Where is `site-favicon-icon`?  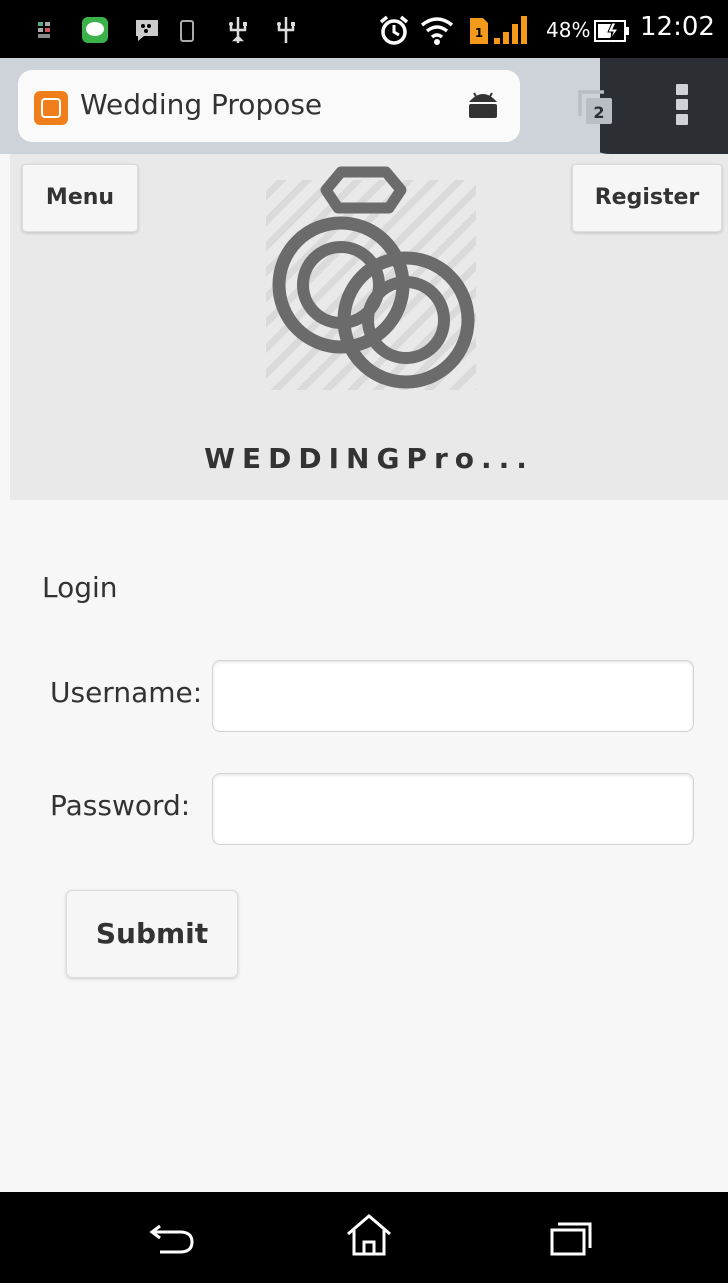
site-favicon-icon is located at coordinates (51, 108).